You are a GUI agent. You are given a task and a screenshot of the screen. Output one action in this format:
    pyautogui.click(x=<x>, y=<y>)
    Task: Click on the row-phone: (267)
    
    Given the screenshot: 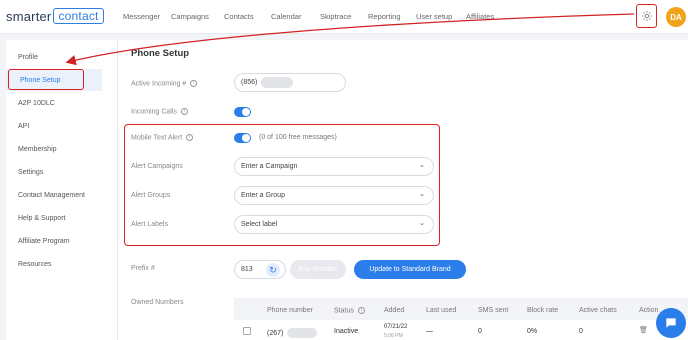 What is the action you would take?
    pyautogui.click(x=292, y=333)
    